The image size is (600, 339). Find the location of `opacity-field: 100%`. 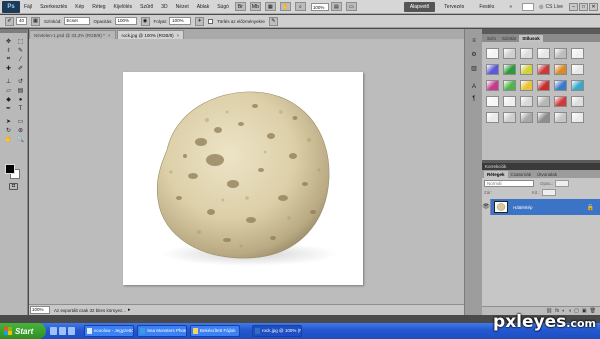

opacity-field: 100% is located at coordinates (125, 21).